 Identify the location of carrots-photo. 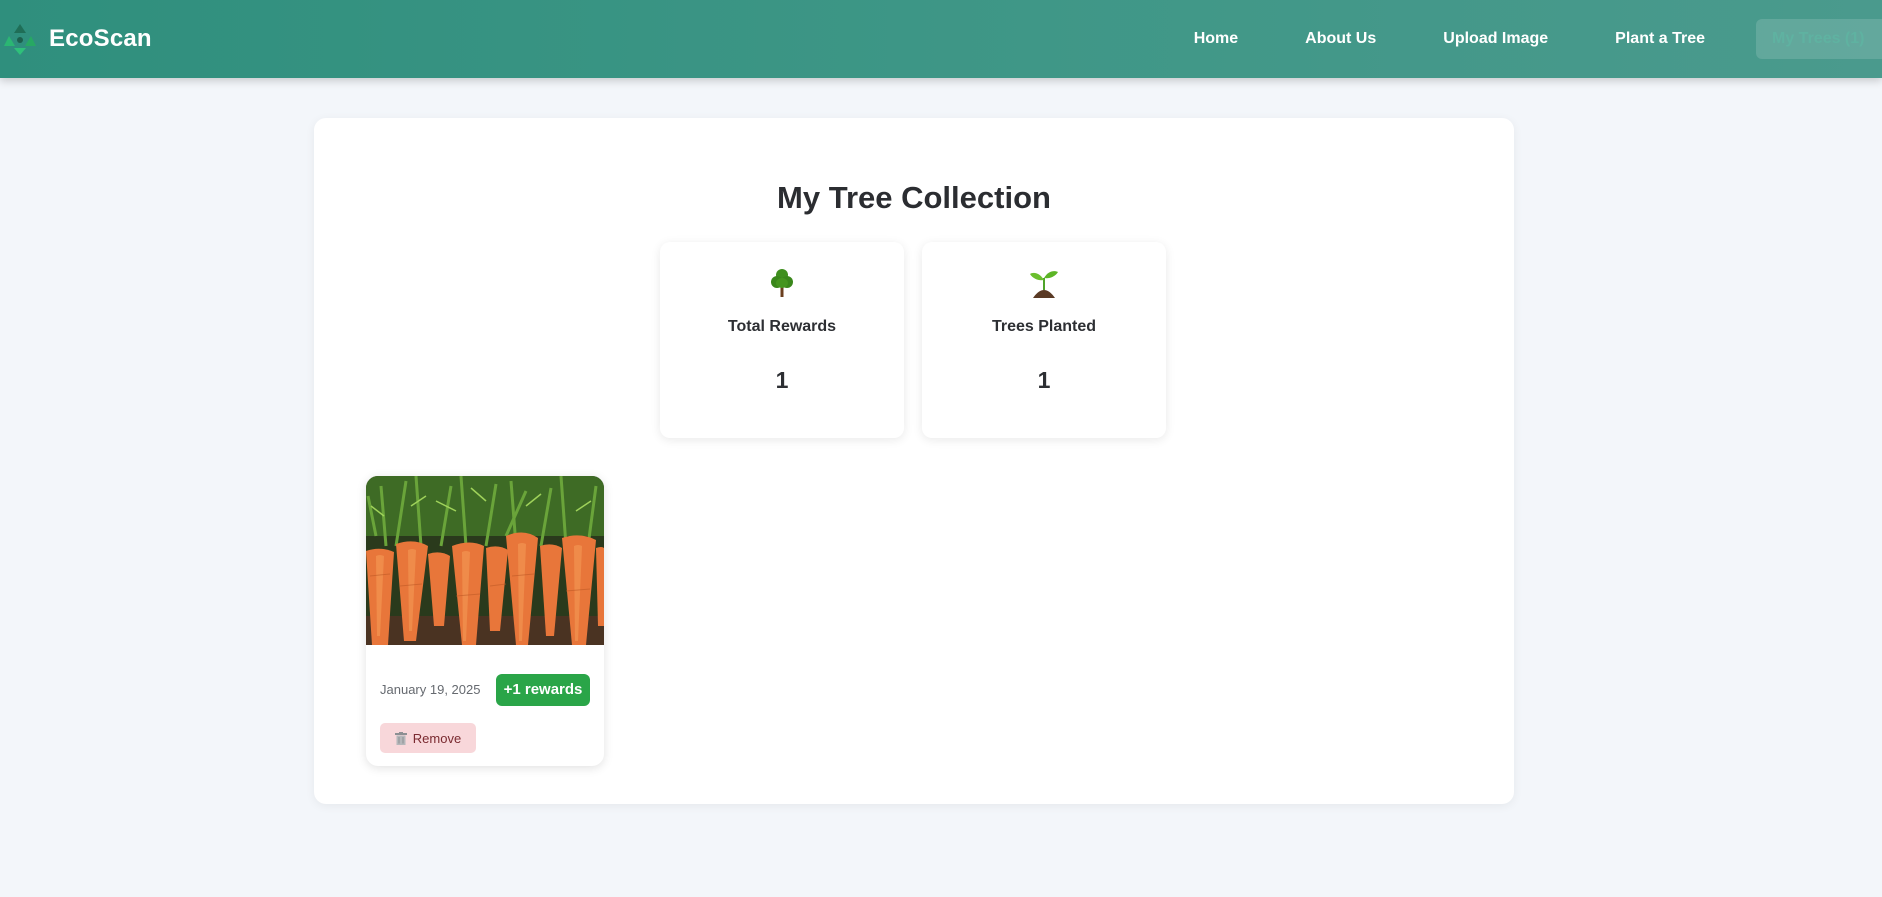
(485, 560).